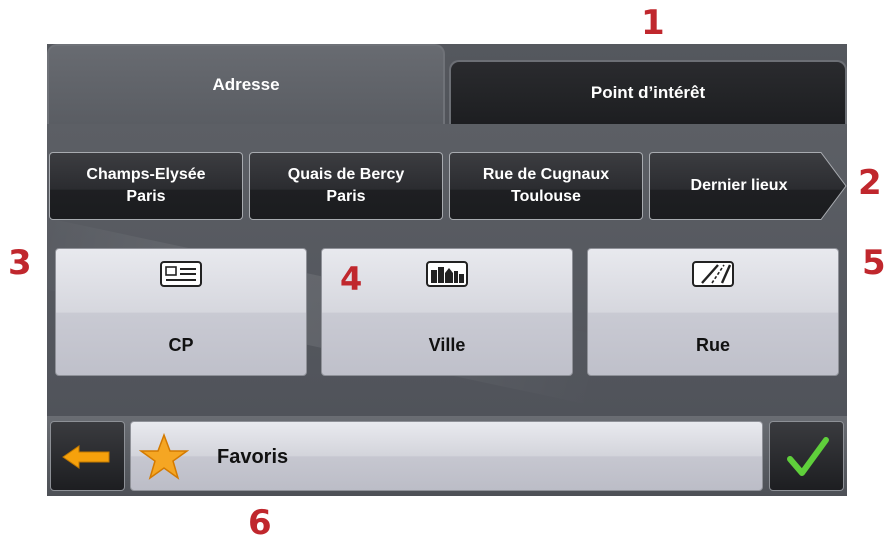 This screenshot has width=893, height=545. Describe the element at coordinates (447, 312) in the screenshot. I see `city-button: 4 Ville` at that location.